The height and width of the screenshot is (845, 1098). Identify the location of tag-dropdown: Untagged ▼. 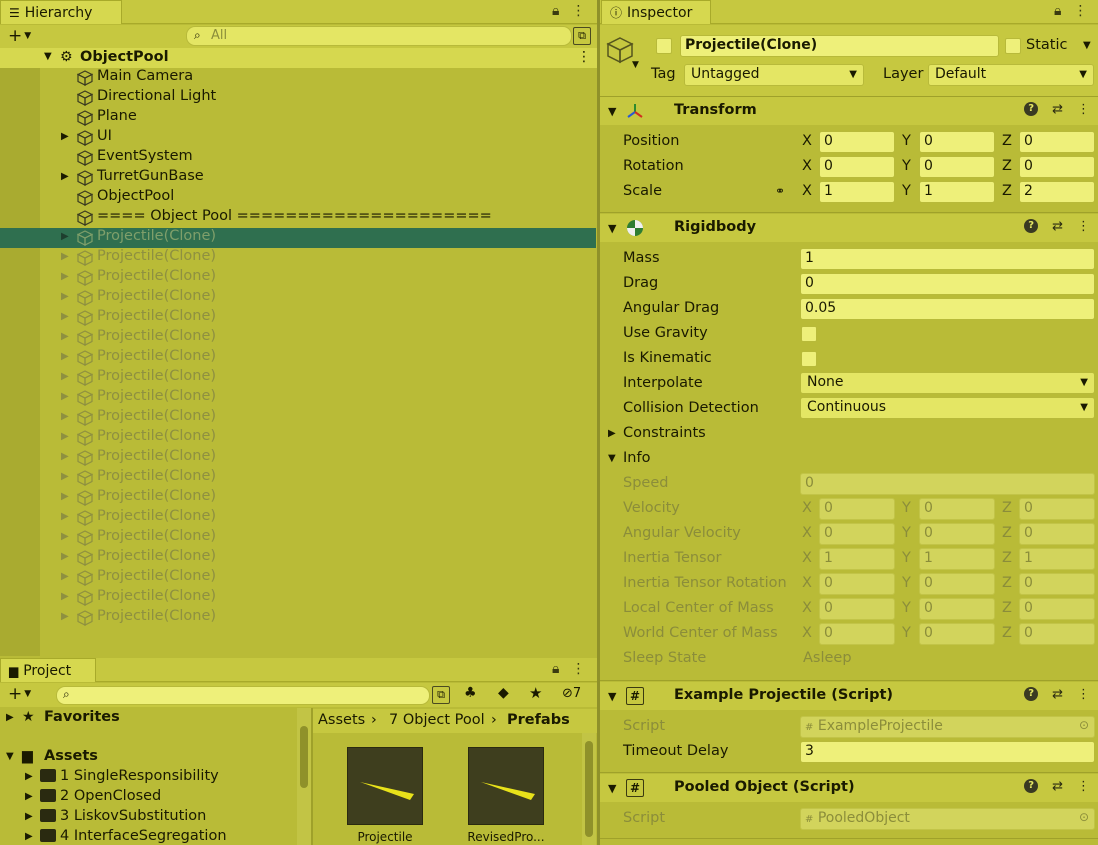
(774, 75).